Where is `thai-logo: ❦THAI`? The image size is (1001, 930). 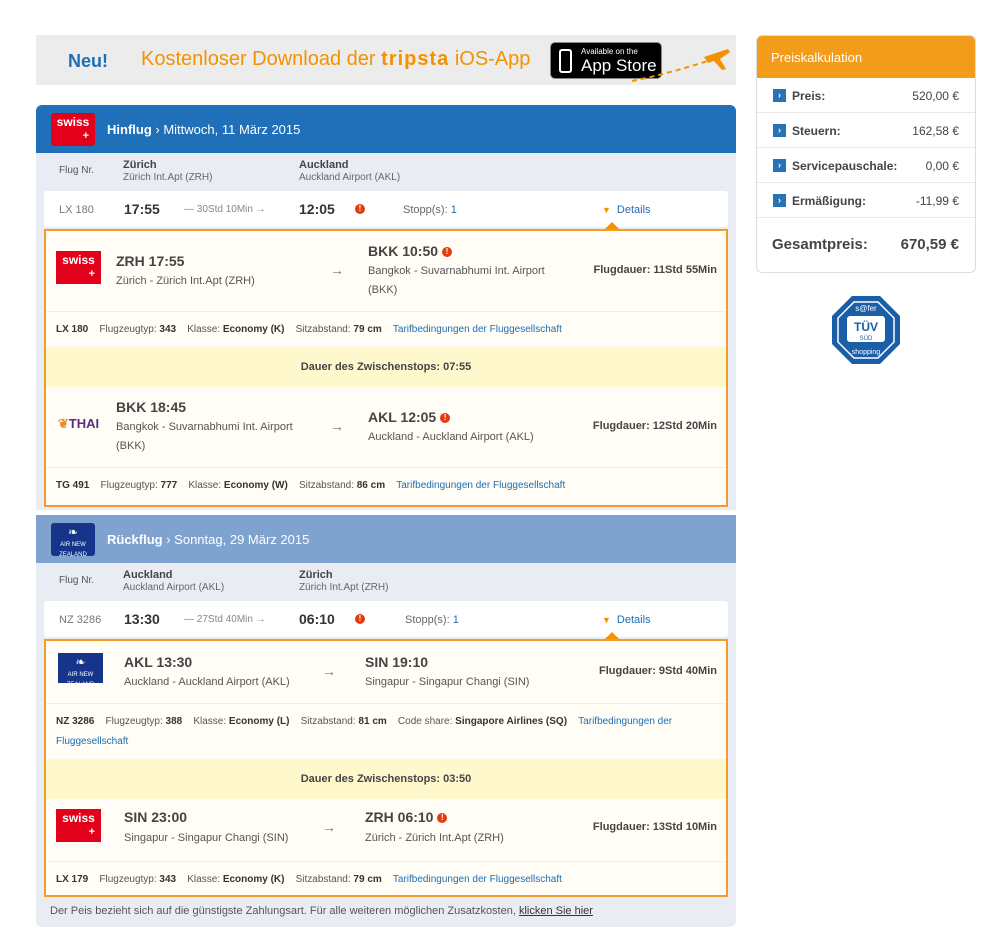 thai-logo: ❦THAI is located at coordinates (78, 423).